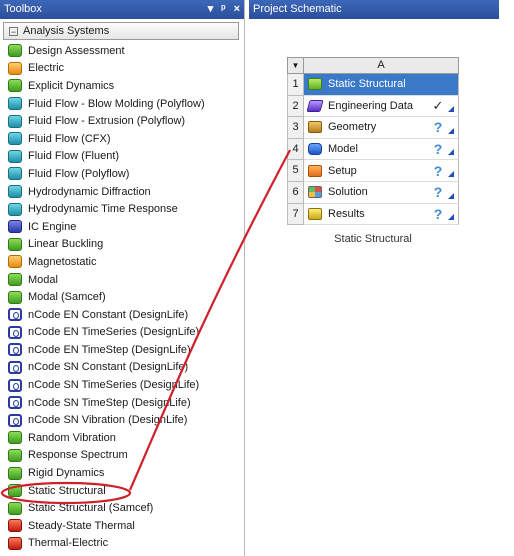  What do you see at coordinates (295, 192) in the screenshot?
I see `row-number: 6` at bounding box center [295, 192].